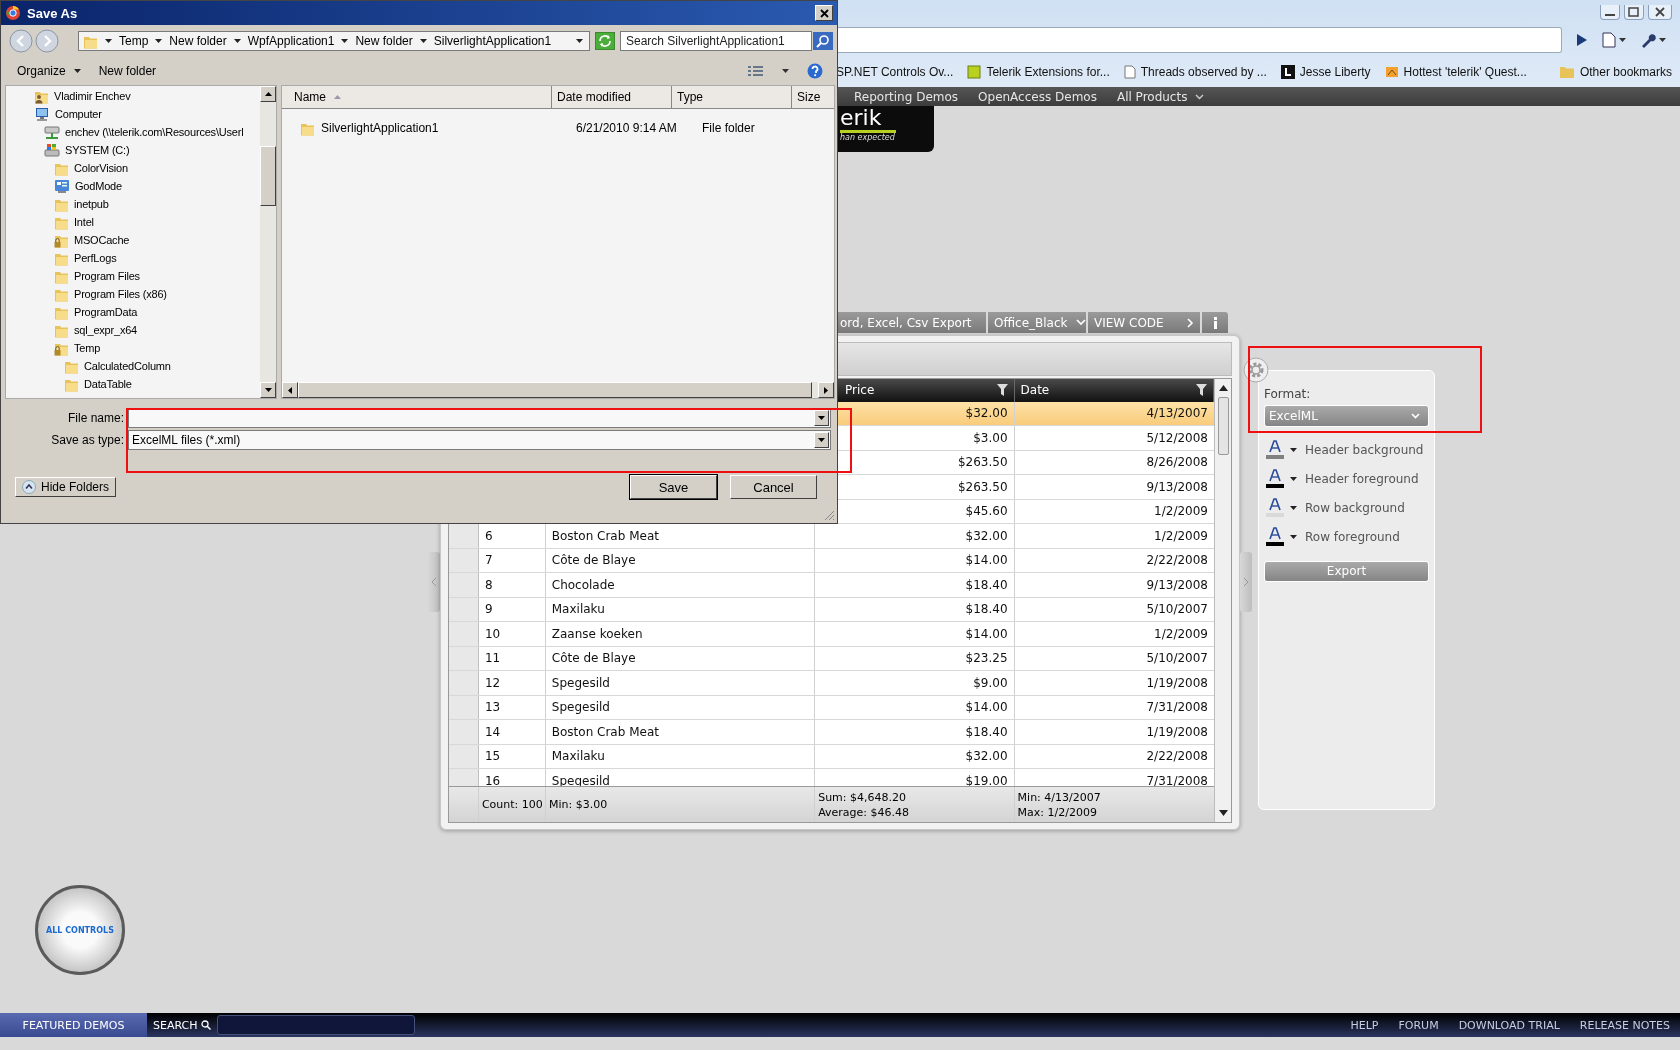 Image resolution: width=1680 pixels, height=1050 pixels. I want to click on tree-item: Temp, so click(133, 348).